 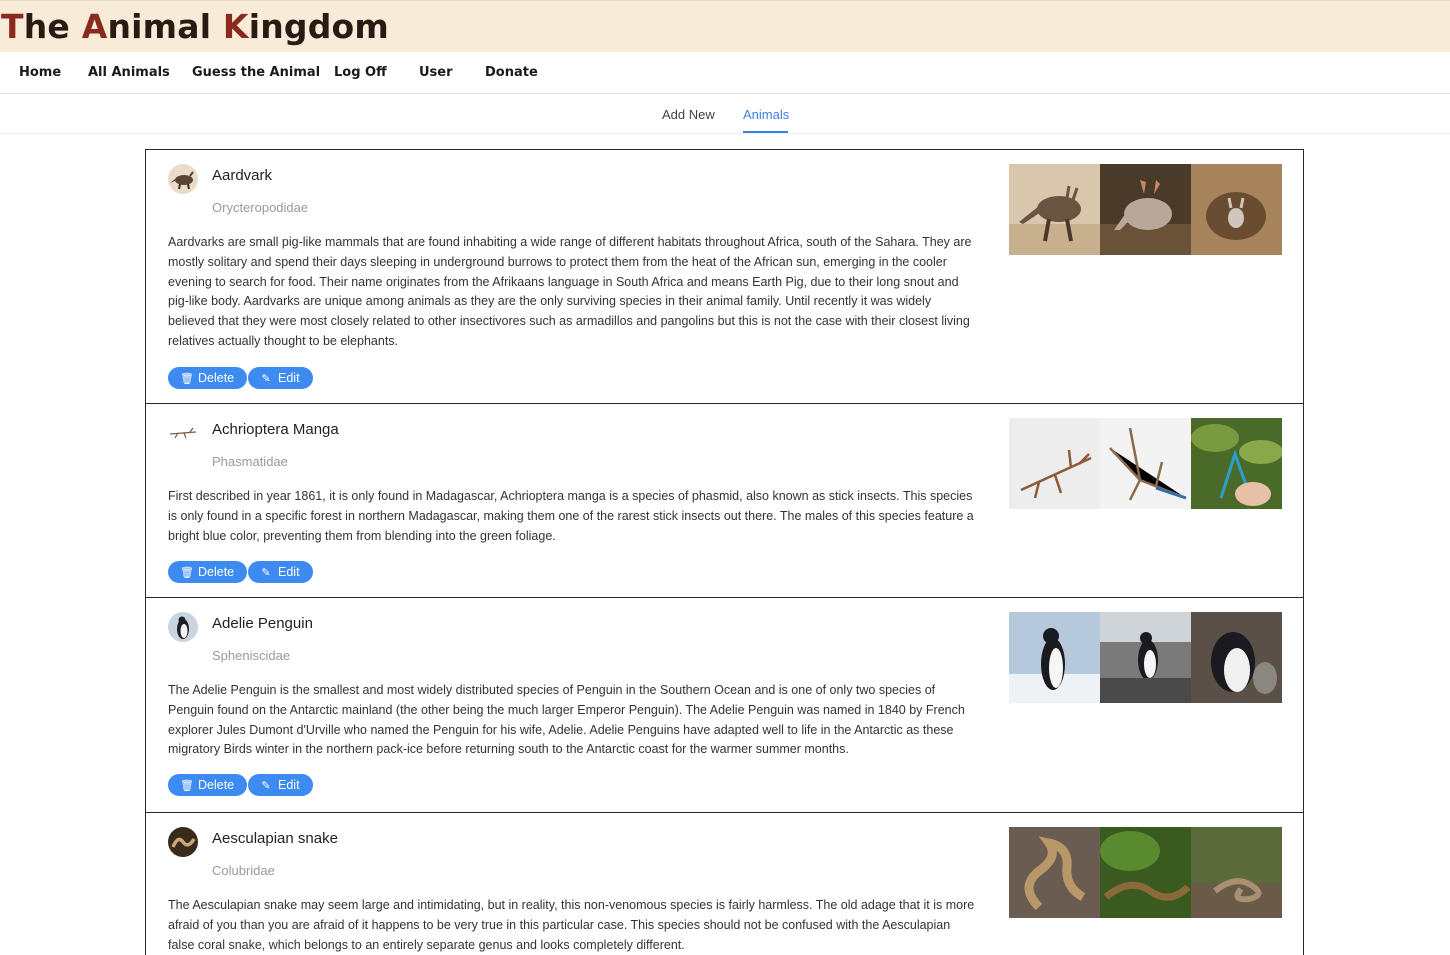 I want to click on animal-family: Phasmatidae, so click(x=250, y=461).